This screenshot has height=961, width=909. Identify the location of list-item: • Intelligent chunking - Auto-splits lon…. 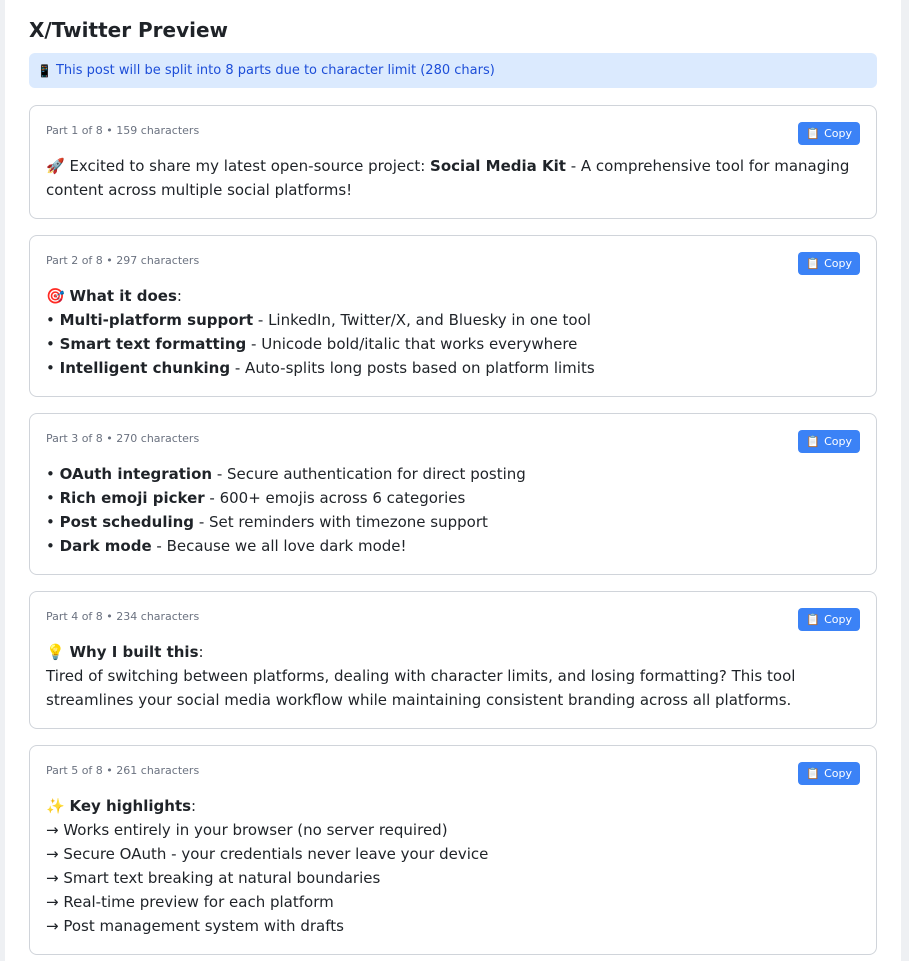
(320, 368).